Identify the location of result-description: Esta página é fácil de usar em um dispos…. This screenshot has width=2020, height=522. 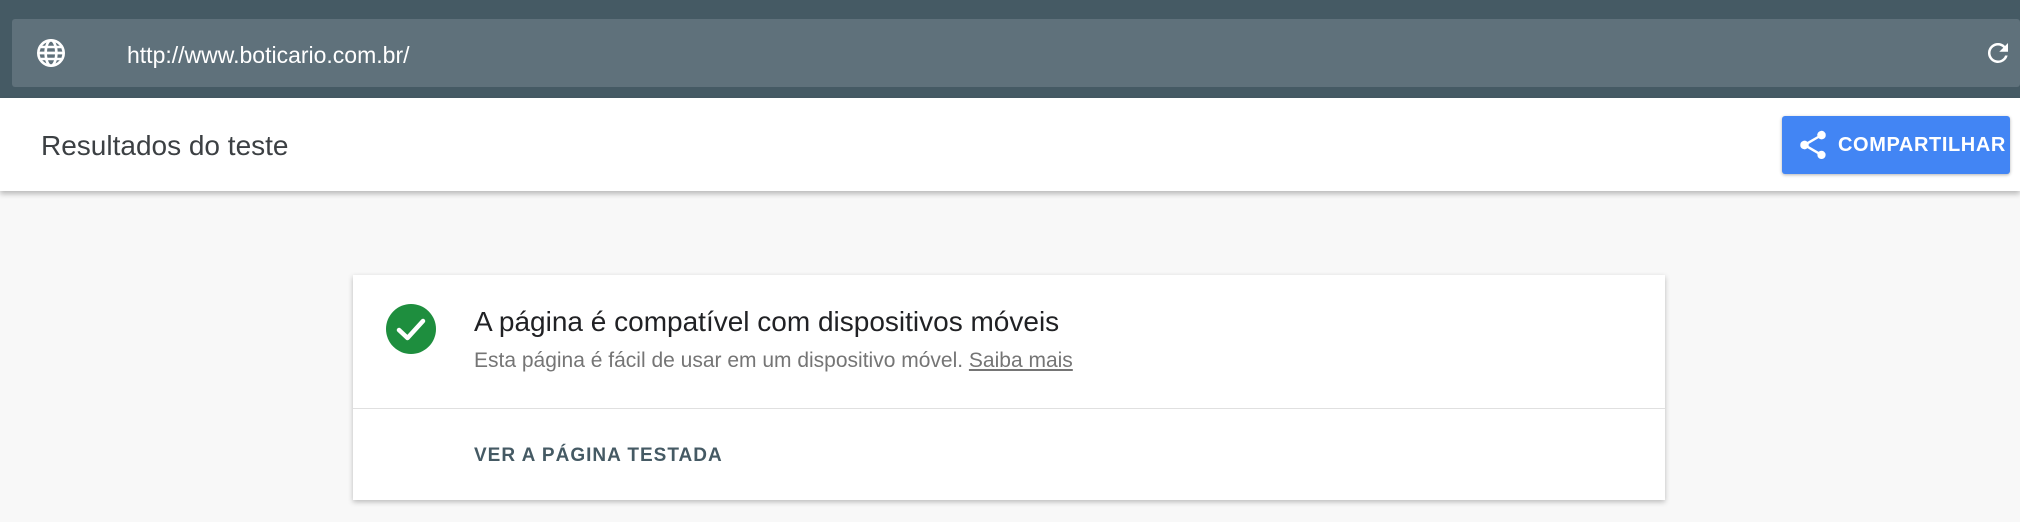
(773, 361).